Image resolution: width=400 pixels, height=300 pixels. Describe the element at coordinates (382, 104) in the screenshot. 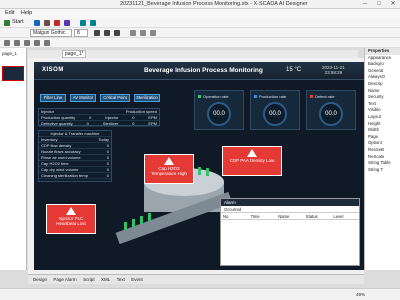

I see `property-item: Text` at that location.